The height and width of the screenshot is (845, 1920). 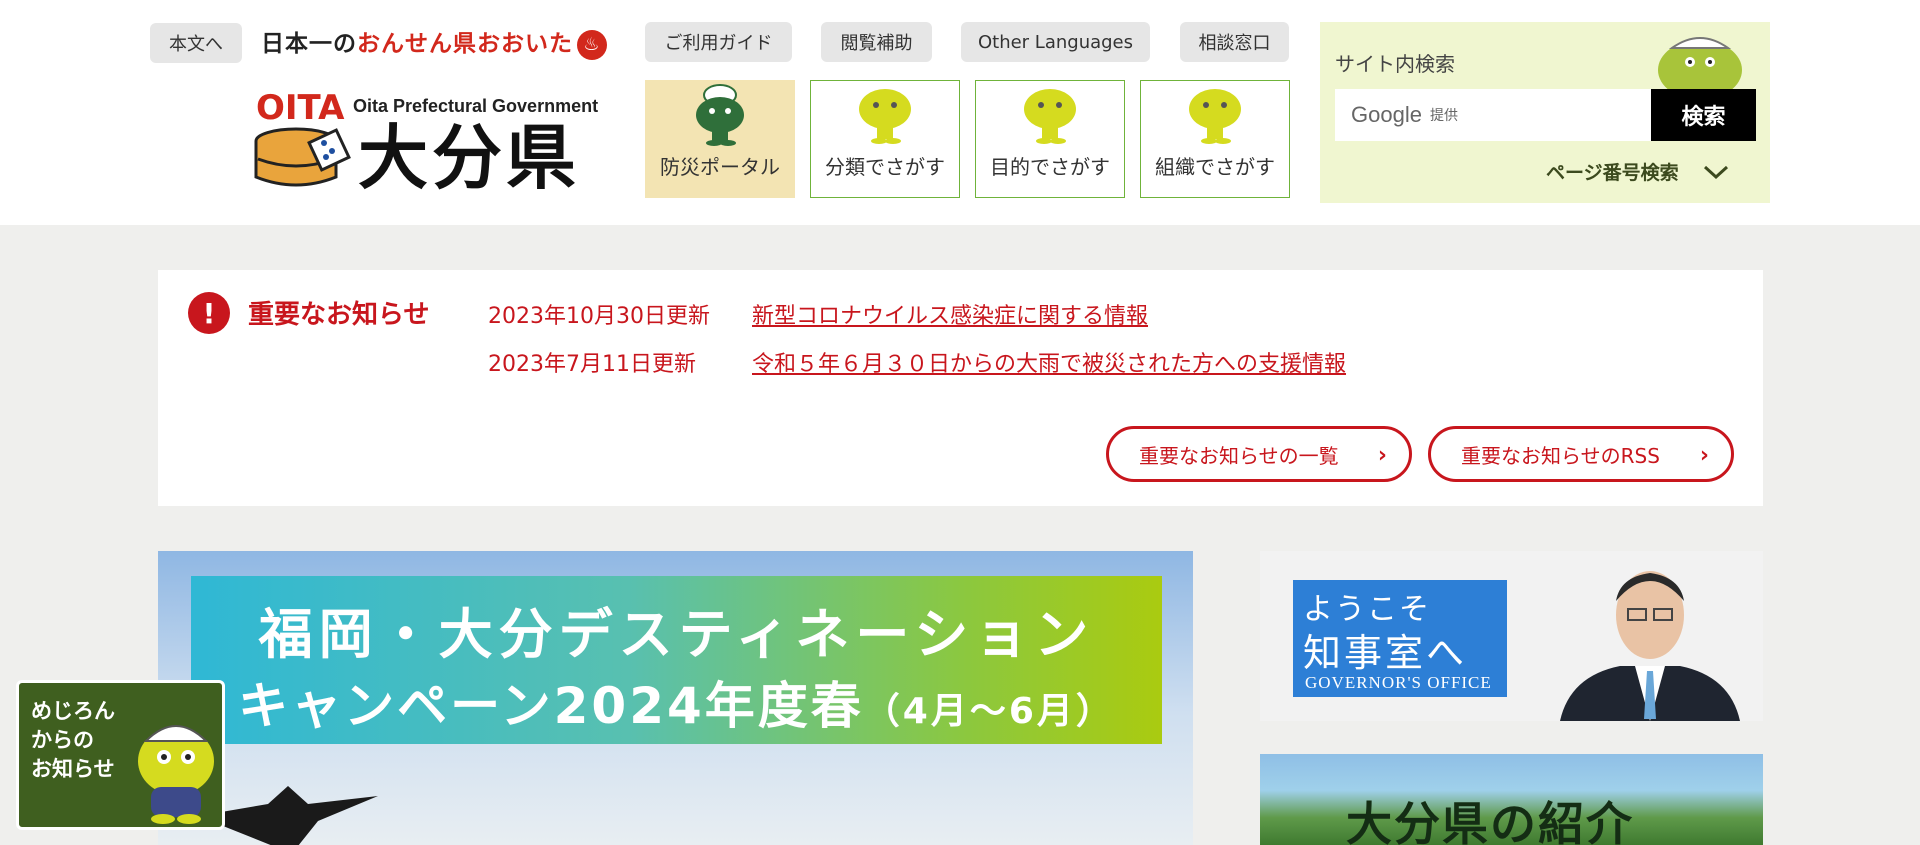 I want to click on governor-line2: 知事室へ, so click(x=1385, y=653).